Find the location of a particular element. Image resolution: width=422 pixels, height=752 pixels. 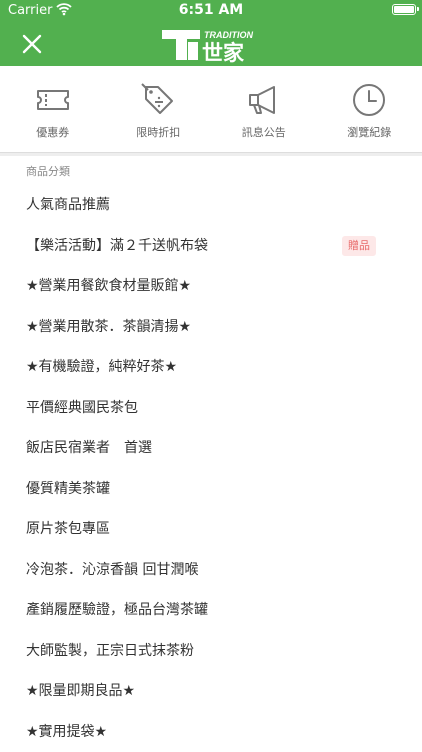

brand-logo: TRADITION 世家 is located at coordinates (212, 44).